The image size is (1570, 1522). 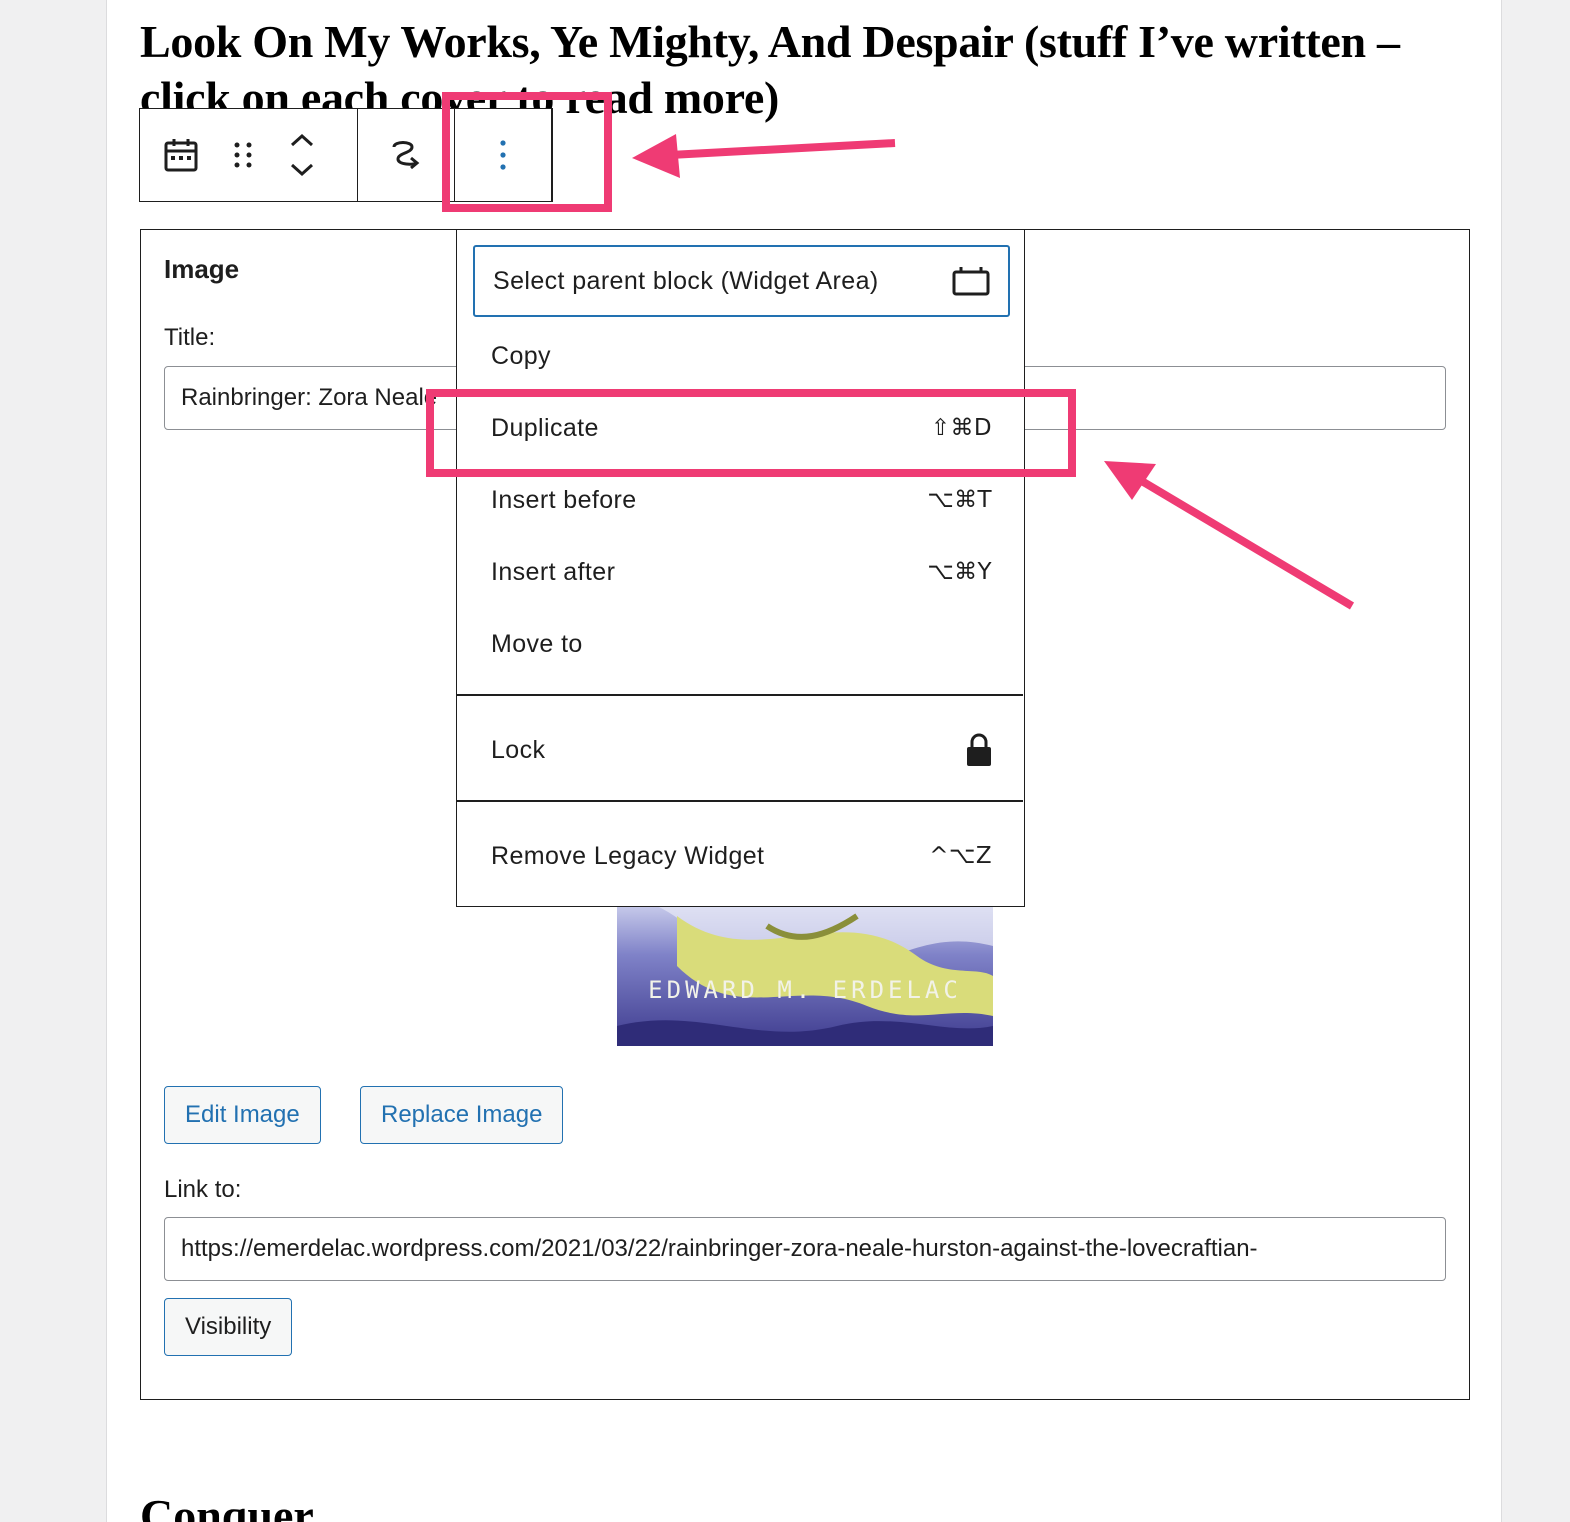 I want to click on menu-item-label: Select parent block (Widget Area), so click(x=686, y=280).